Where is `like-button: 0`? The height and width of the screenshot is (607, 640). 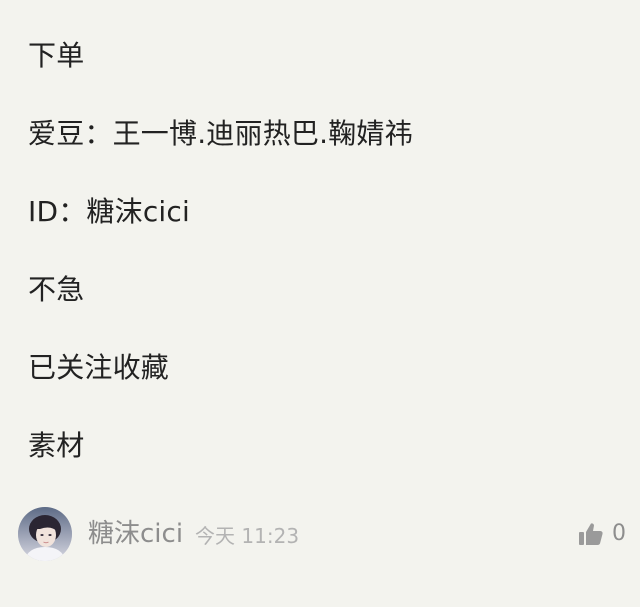 like-button: 0 is located at coordinates (602, 534).